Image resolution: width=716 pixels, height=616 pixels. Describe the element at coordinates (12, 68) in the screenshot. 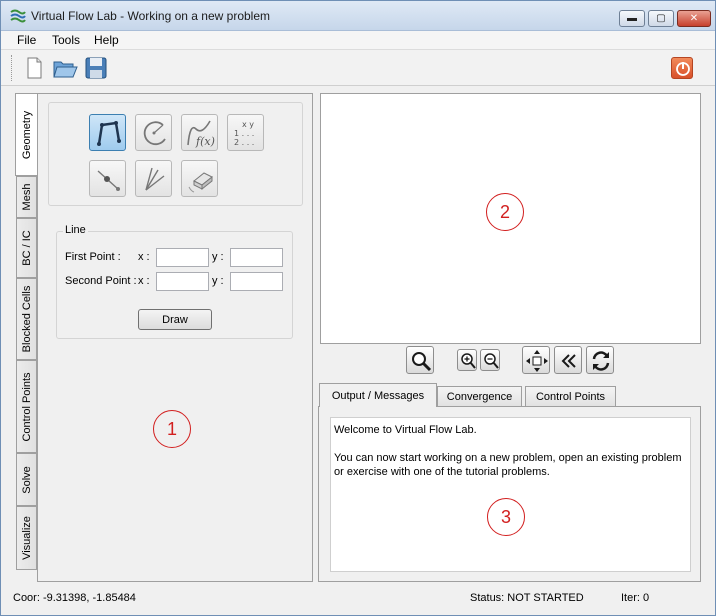

I see `toolbar-grip` at that location.